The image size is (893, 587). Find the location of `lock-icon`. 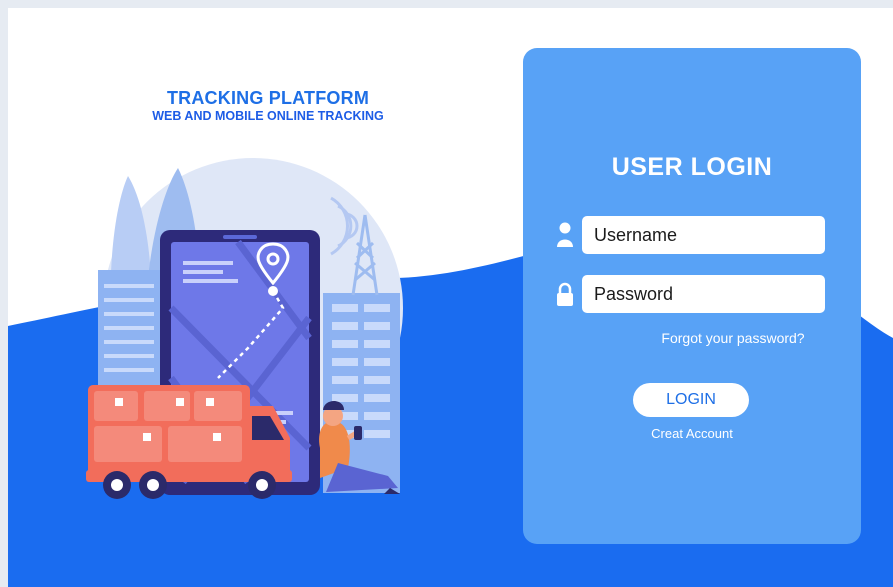

lock-icon is located at coordinates (565, 294).